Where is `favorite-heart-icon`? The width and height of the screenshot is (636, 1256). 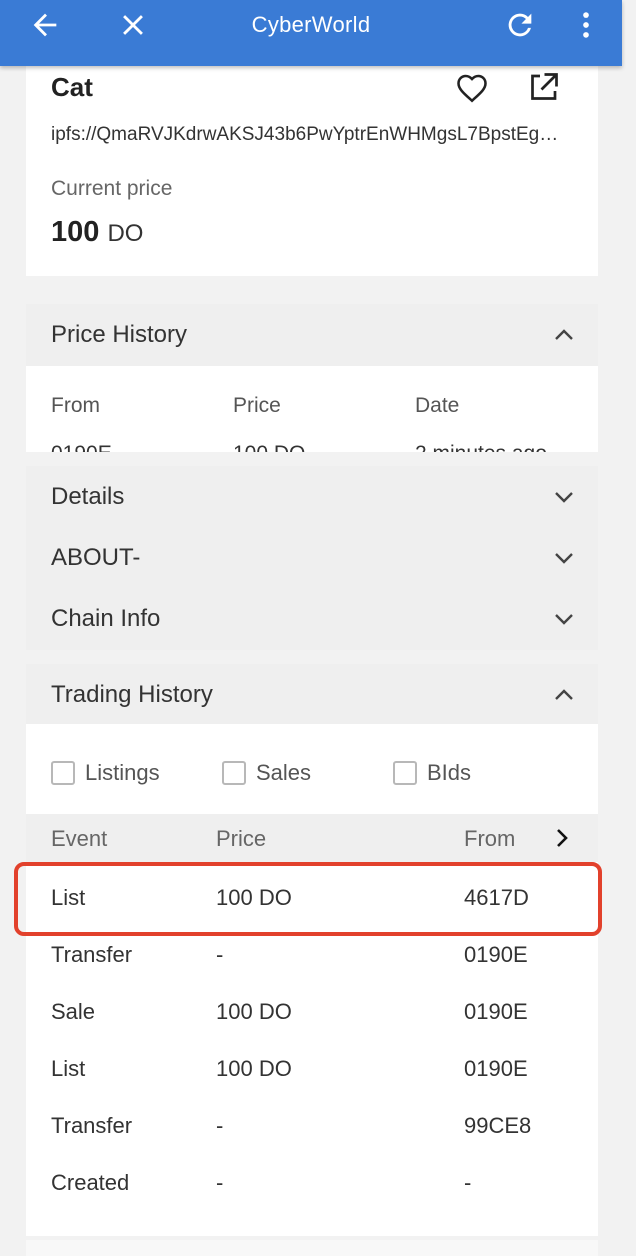
favorite-heart-icon is located at coordinates (472, 88).